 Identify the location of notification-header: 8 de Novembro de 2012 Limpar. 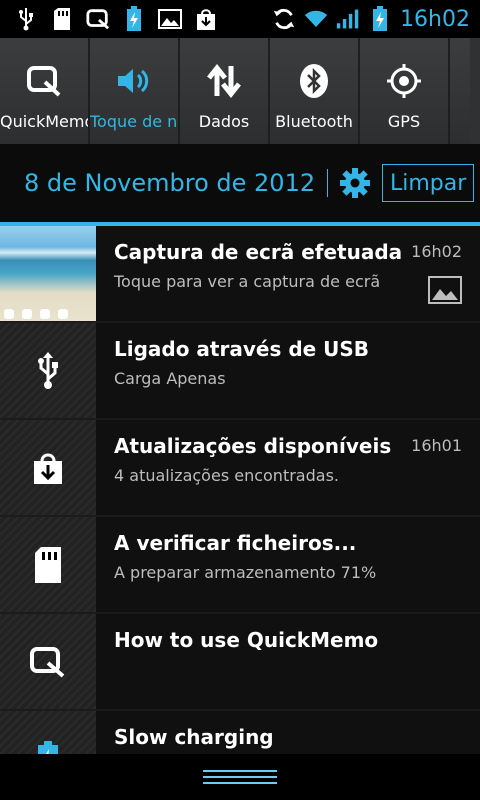
(240, 183).